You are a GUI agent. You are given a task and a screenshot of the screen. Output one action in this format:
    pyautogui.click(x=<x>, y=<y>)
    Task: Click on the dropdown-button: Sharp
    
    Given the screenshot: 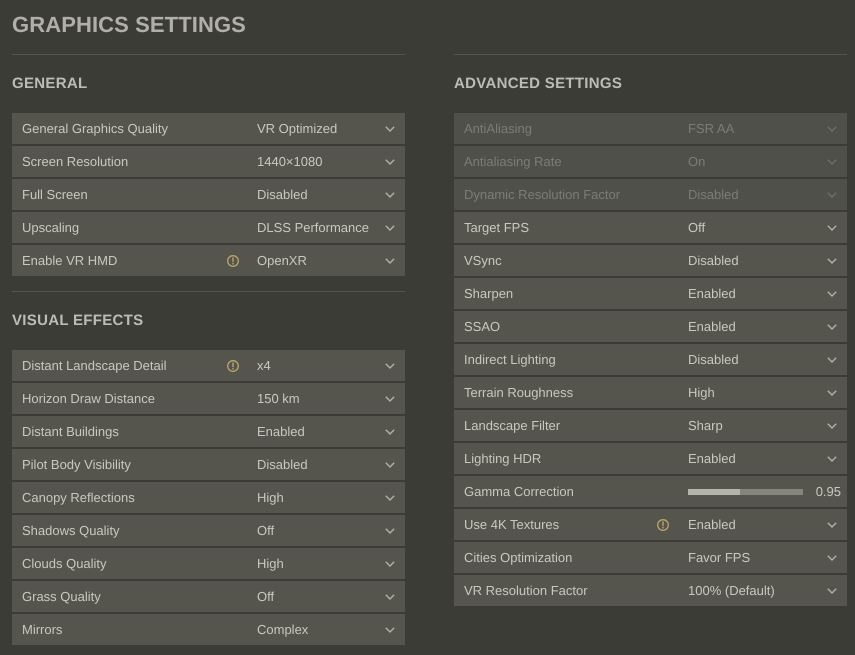 What is the action you would take?
    pyautogui.click(x=762, y=425)
    